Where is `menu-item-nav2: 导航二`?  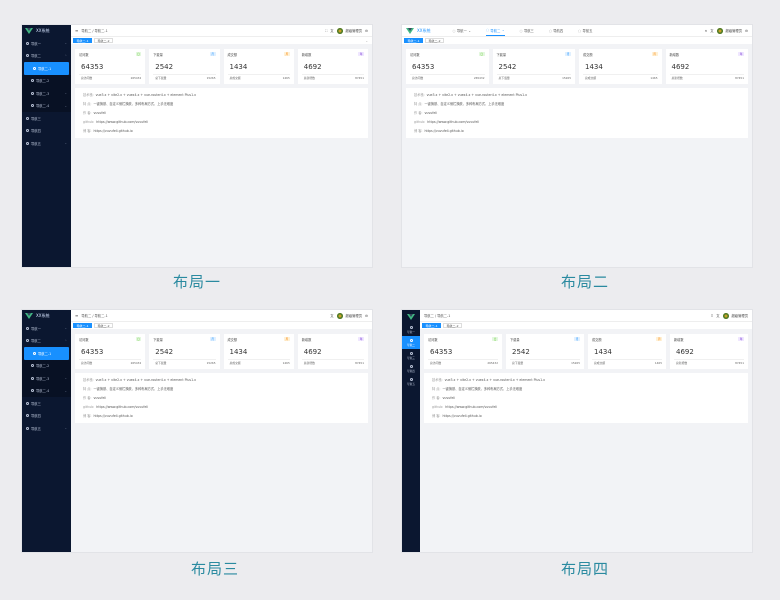 menu-item-nav2: 导航二 is located at coordinates (411, 342).